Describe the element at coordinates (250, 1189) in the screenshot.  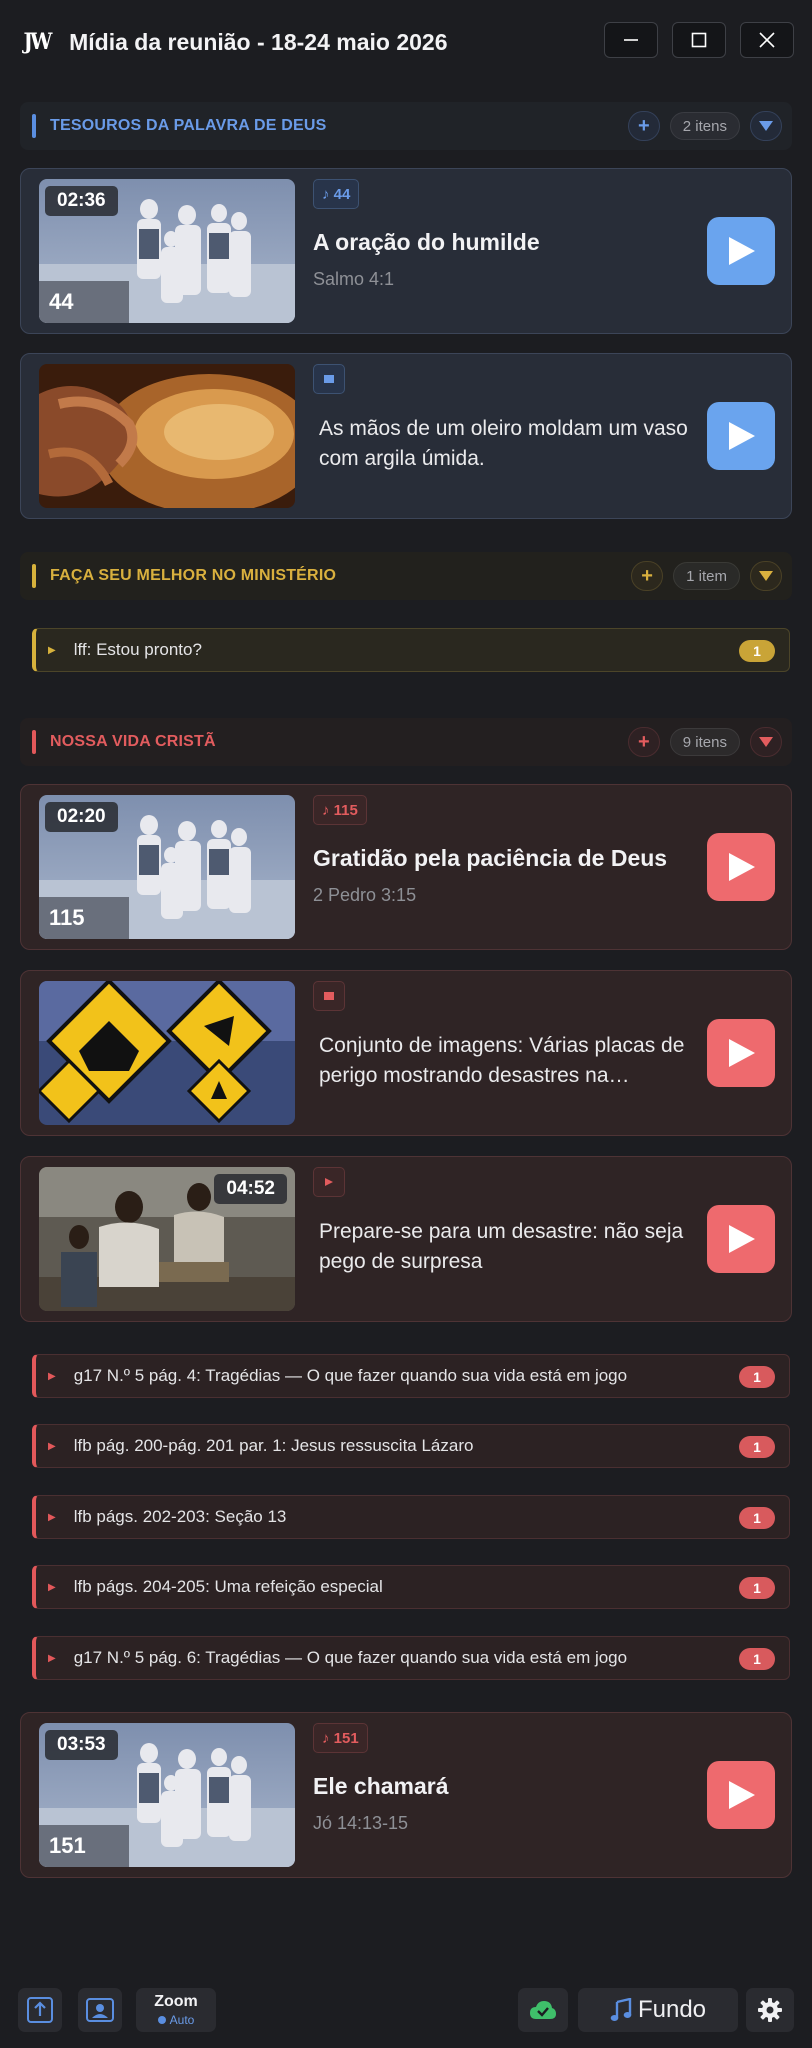
I see `duration-badge: 04:52` at that location.